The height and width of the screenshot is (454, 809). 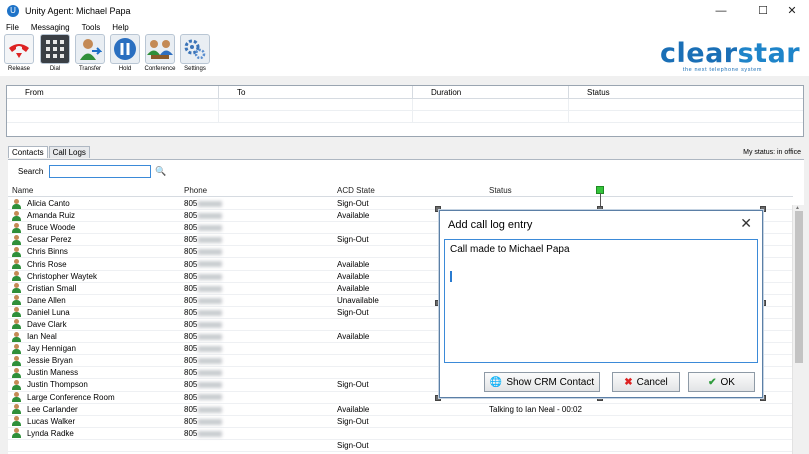 I want to click on menu-messaging: Messaging, so click(x=50, y=28).